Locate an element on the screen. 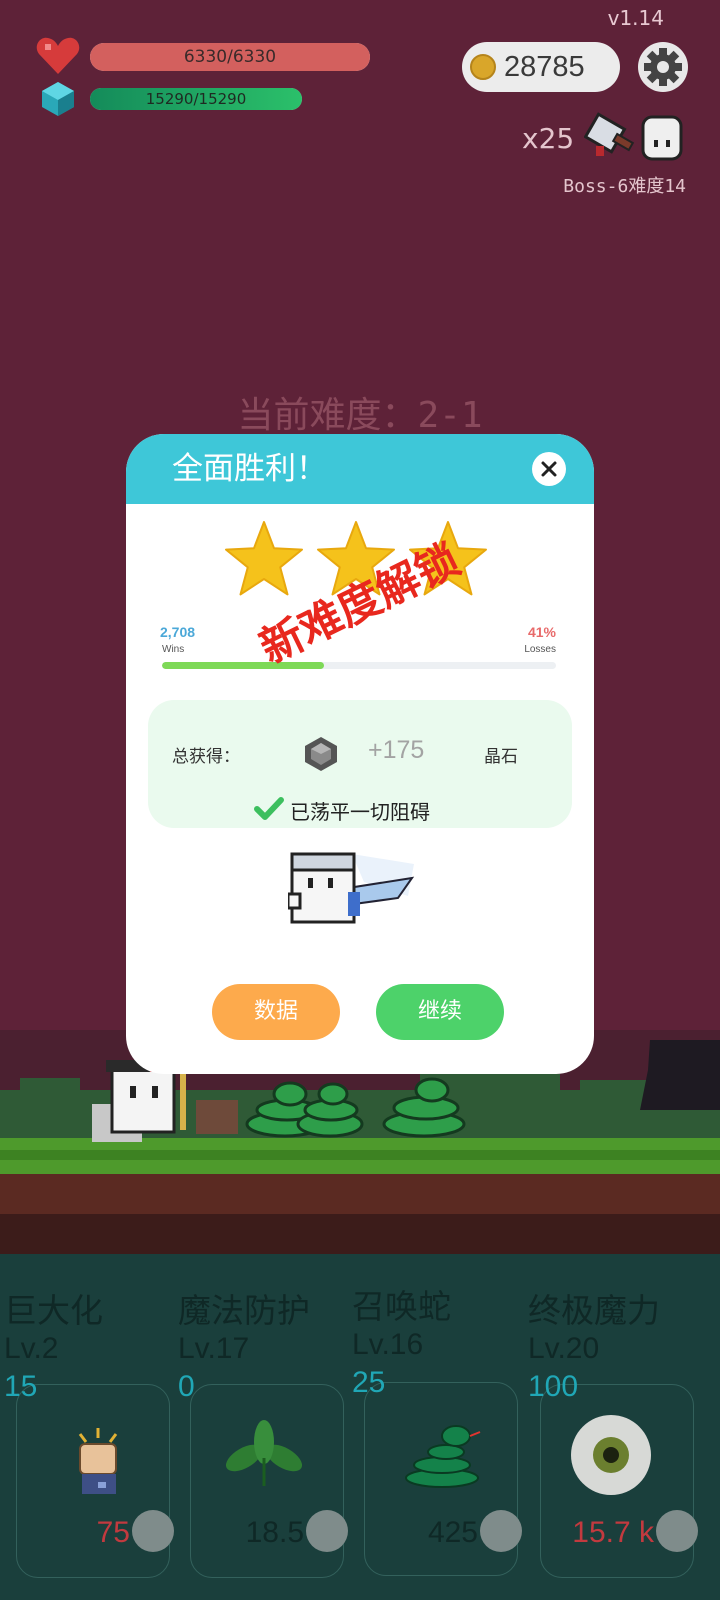 This screenshot has height=1600, width=720. skill-cost: 15.7 k is located at coordinates (613, 1532).